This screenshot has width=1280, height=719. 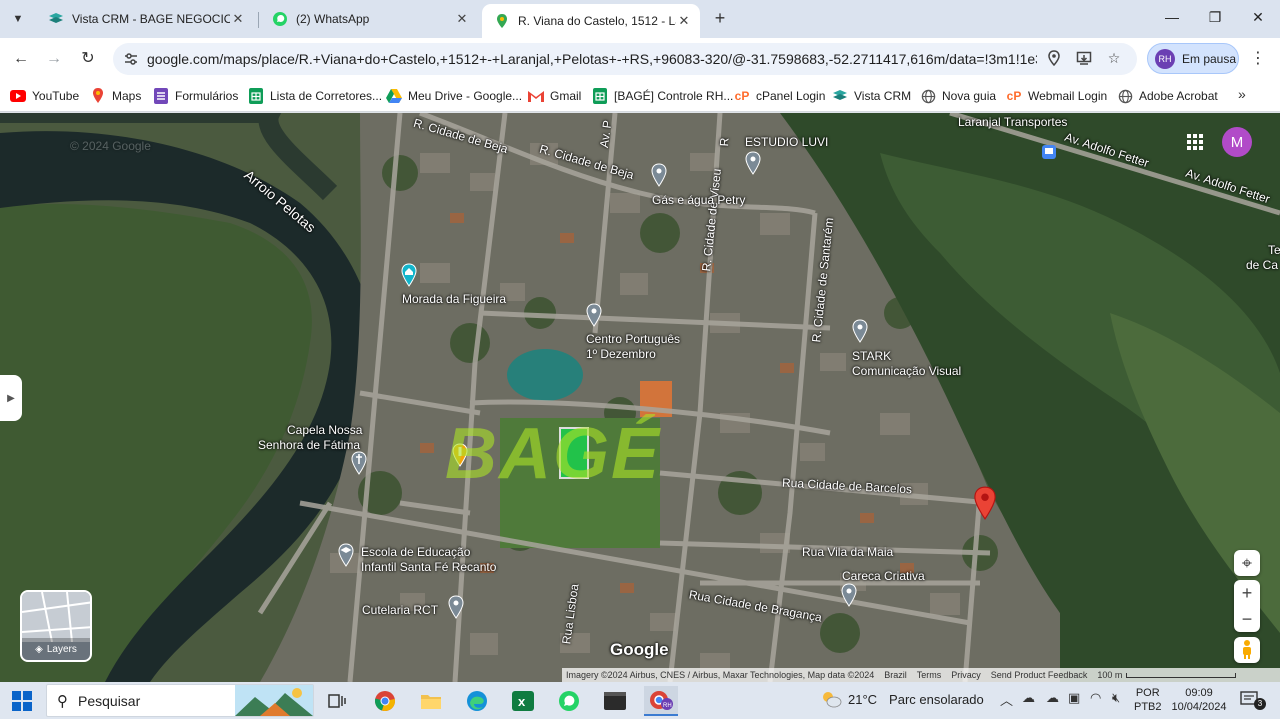 What do you see at coordinates (1215, 19) in the screenshot?
I see `restore-button: ❐` at bounding box center [1215, 19].